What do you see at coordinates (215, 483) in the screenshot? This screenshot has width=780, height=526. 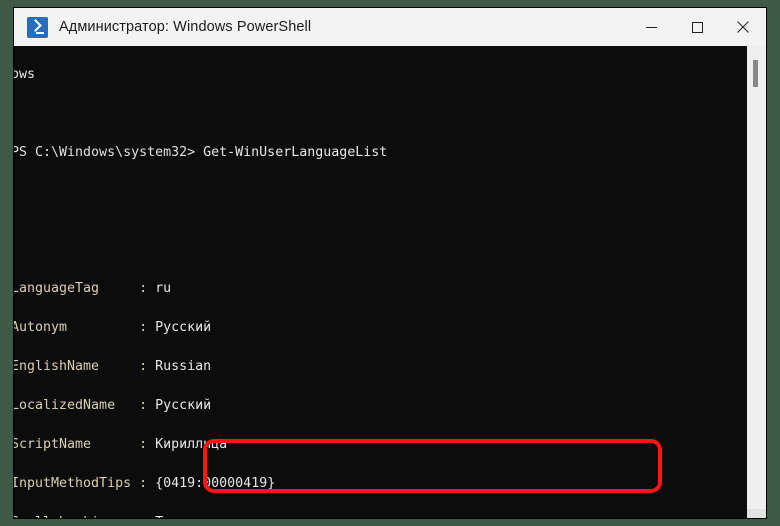 I see `value-inputmethodtips: {0419:00000419}` at bounding box center [215, 483].